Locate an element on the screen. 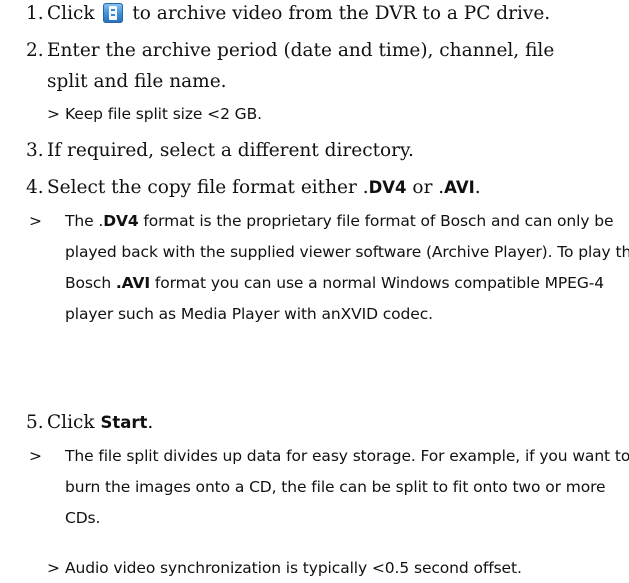 The image size is (629, 583). avi-format: .AVI is located at coordinates (133, 283).